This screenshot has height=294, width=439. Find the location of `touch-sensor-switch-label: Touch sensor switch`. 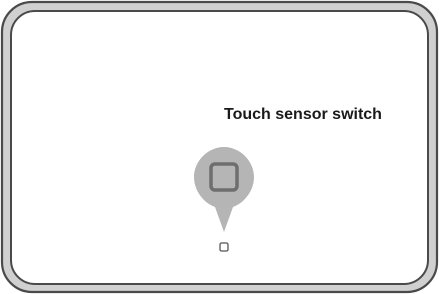

touch-sensor-switch-label: Touch sensor switch is located at coordinates (303, 114).